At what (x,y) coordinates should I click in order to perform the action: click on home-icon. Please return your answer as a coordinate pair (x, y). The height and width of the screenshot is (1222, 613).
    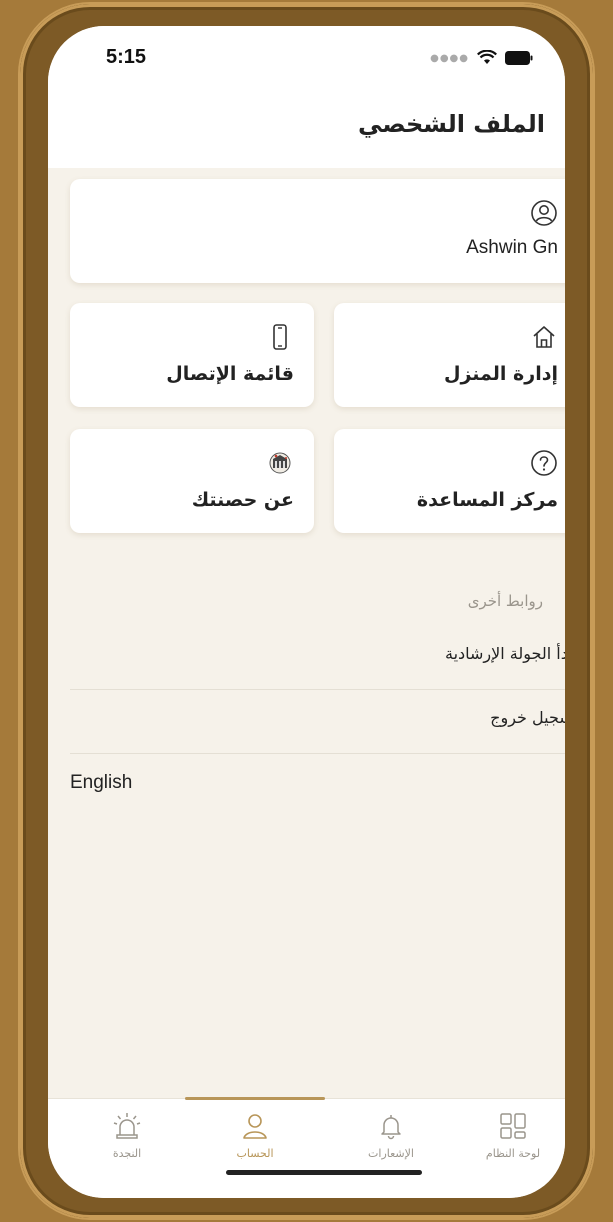
    Looking at the image, I should click on (544, 337).